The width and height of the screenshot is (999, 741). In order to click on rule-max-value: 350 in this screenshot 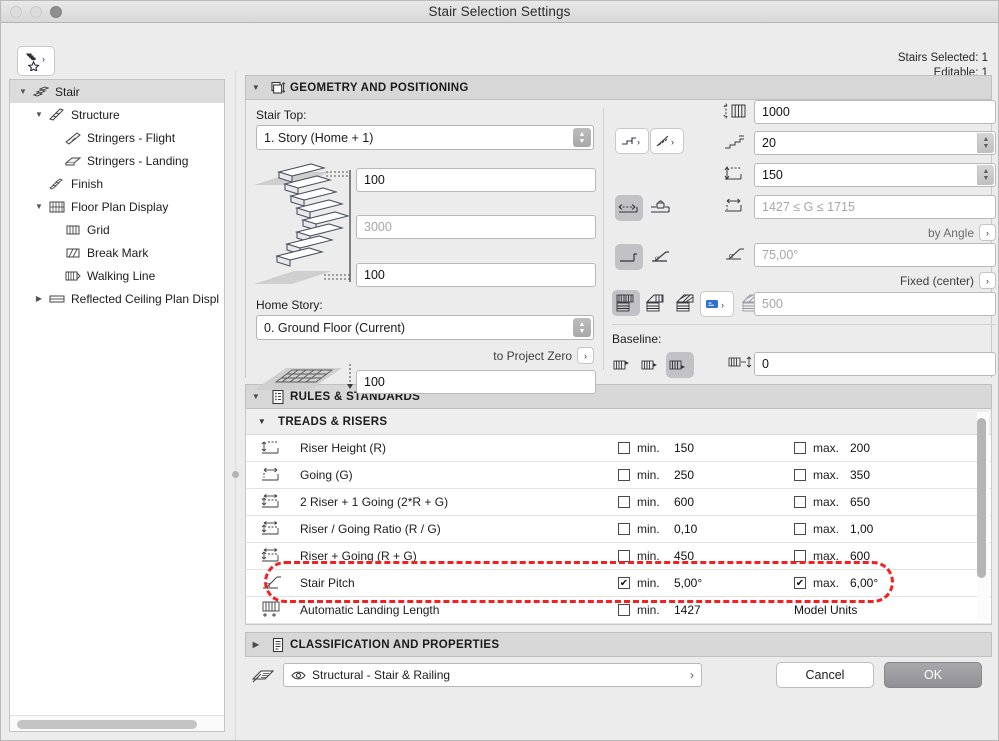, I will do `click(860, 475)`.